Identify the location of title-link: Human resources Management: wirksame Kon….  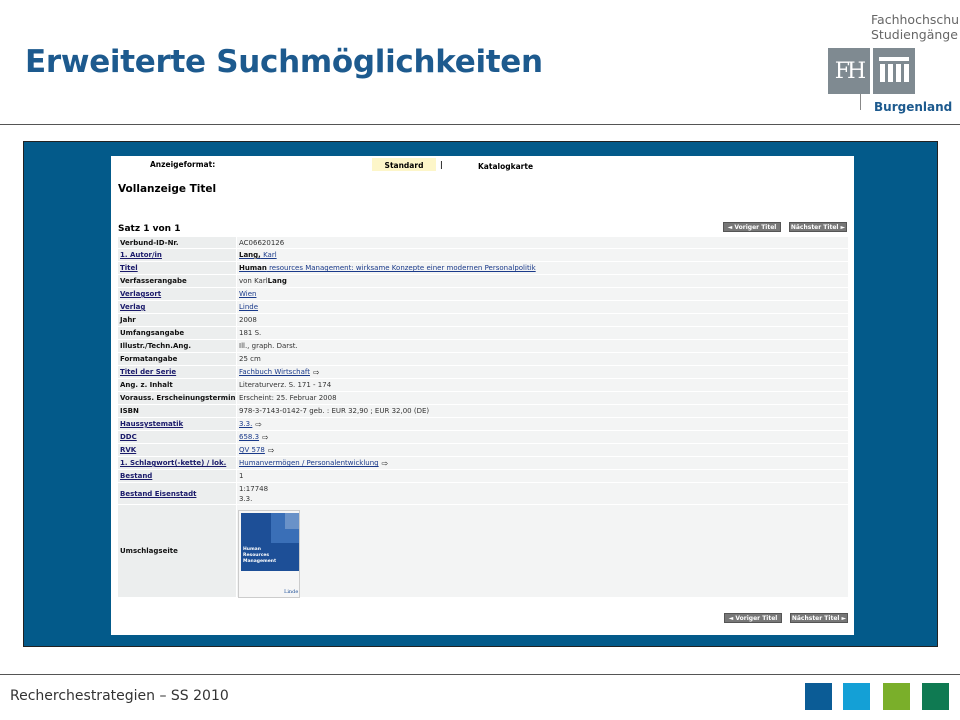
(387, 268).